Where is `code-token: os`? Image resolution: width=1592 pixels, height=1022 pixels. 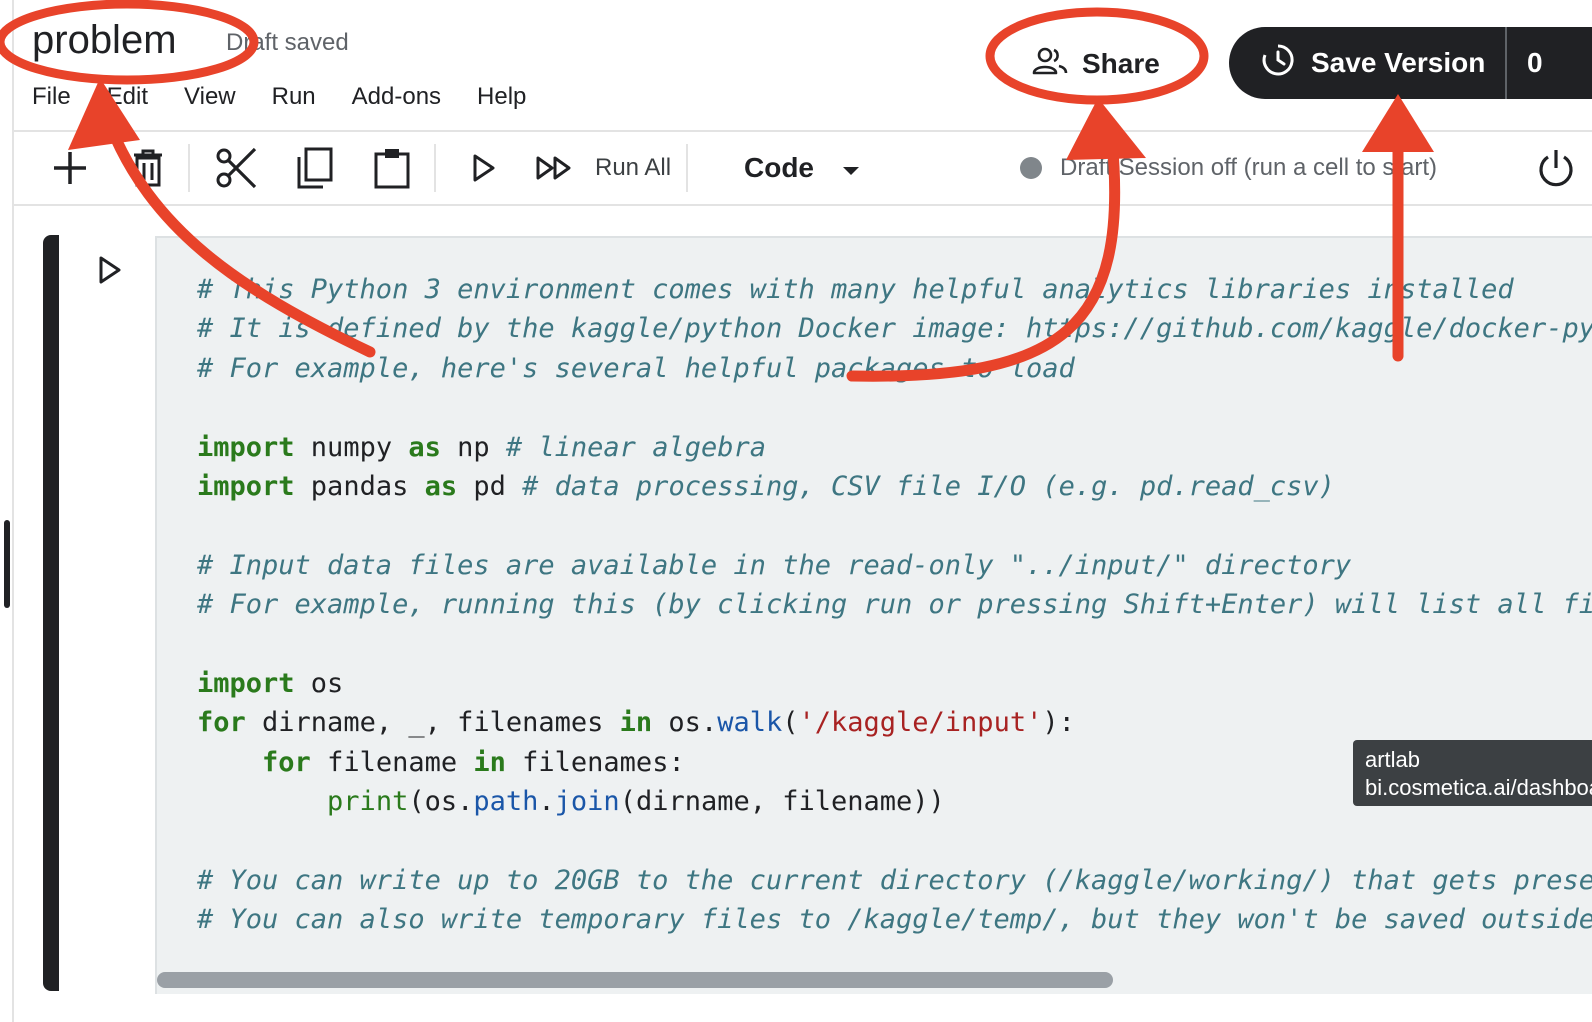 code-token: os is located at coordinates (319, 683).